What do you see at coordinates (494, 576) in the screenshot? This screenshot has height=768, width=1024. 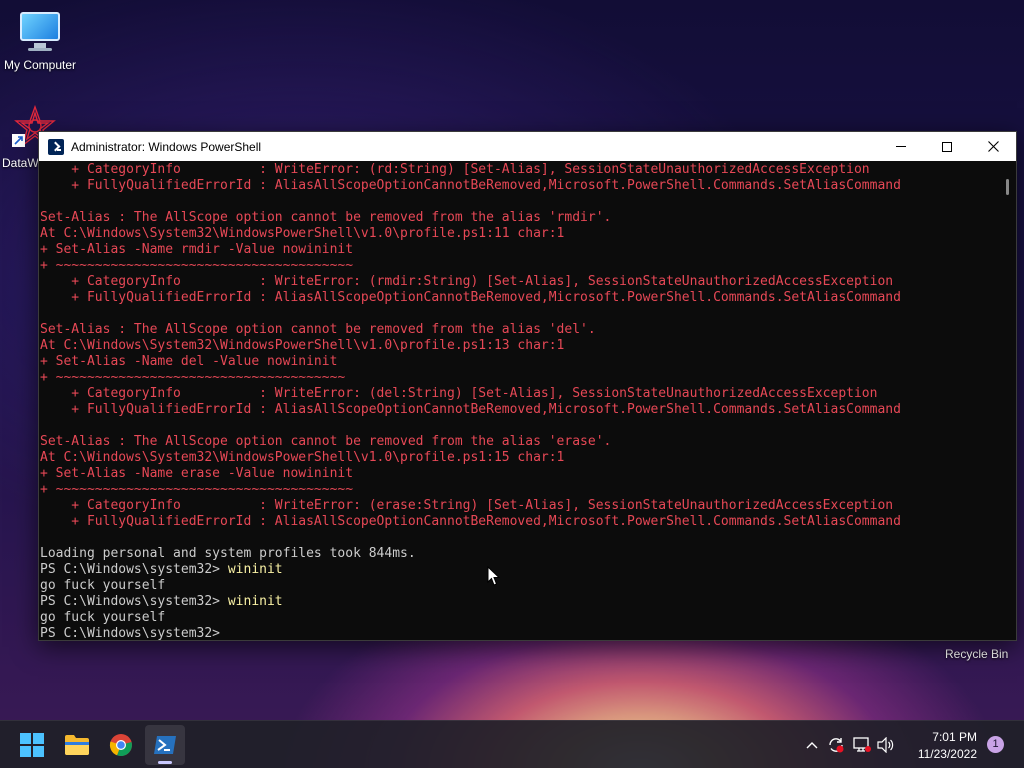 I see `mouse-cursor-icon` at bounding box center [494, 576].